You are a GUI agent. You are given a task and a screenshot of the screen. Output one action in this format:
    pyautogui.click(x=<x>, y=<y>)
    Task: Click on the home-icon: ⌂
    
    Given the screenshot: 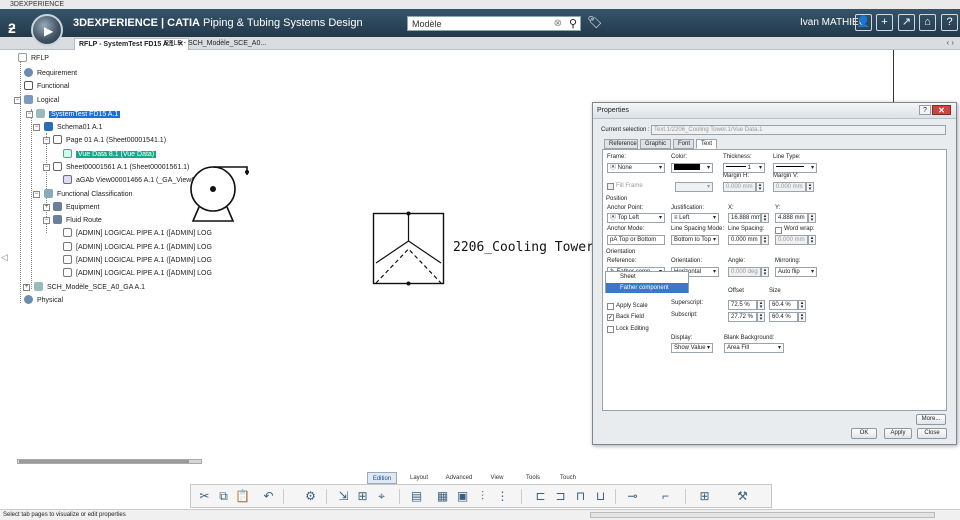 What is the action you would take?
    pyautogui.click(x=927, y=22)
    